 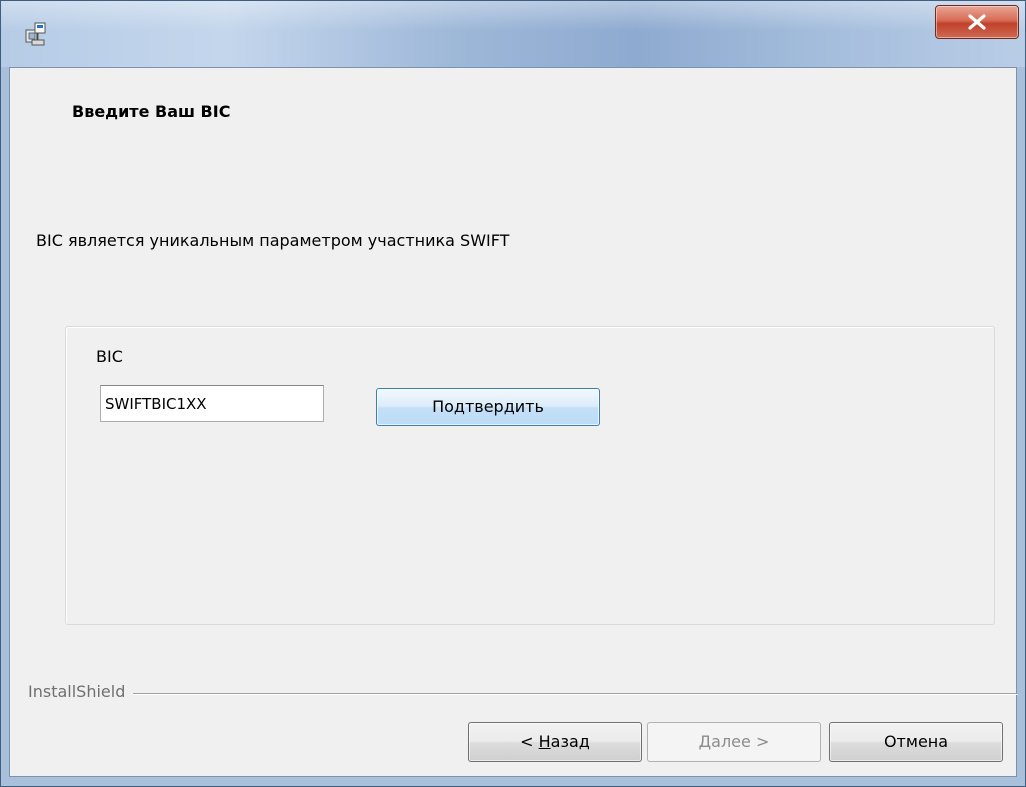 What do you see at coordinates (916, 742) in the screenshot?
I see `cancel-button: Отмена` at bounding box center [916, 742].